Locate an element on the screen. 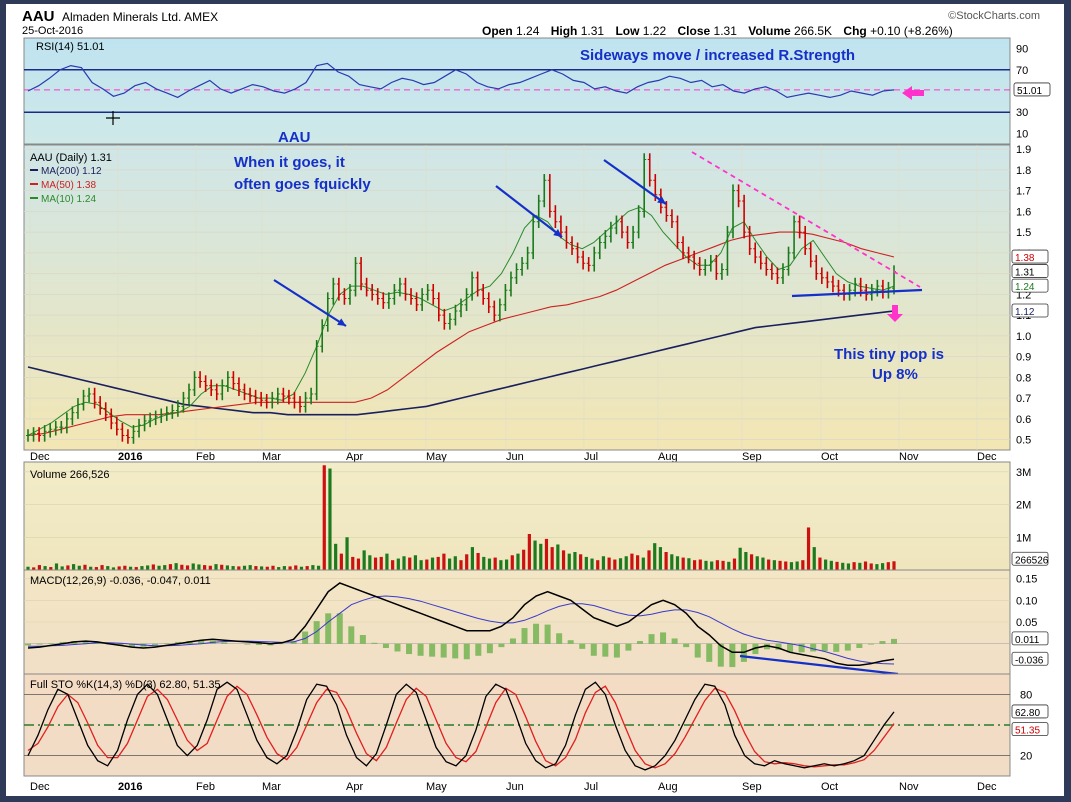 This screenshot has width=1071, height=802. sto-xtick-11: Nov is located at coordinates (909, 787).